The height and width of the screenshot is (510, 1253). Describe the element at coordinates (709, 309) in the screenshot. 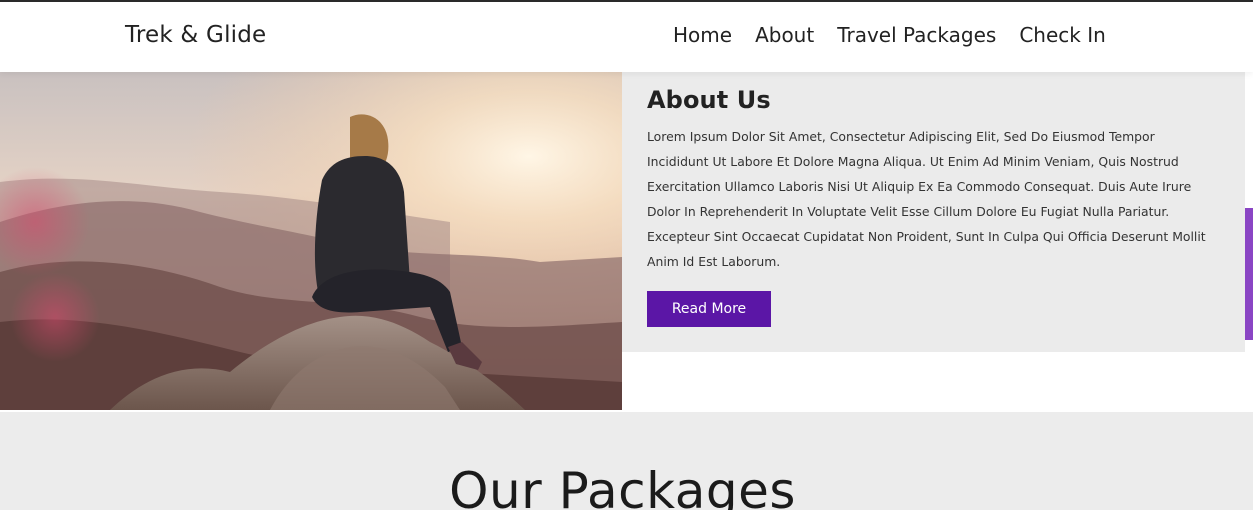

I see `read-more-button: Read More` at that location.